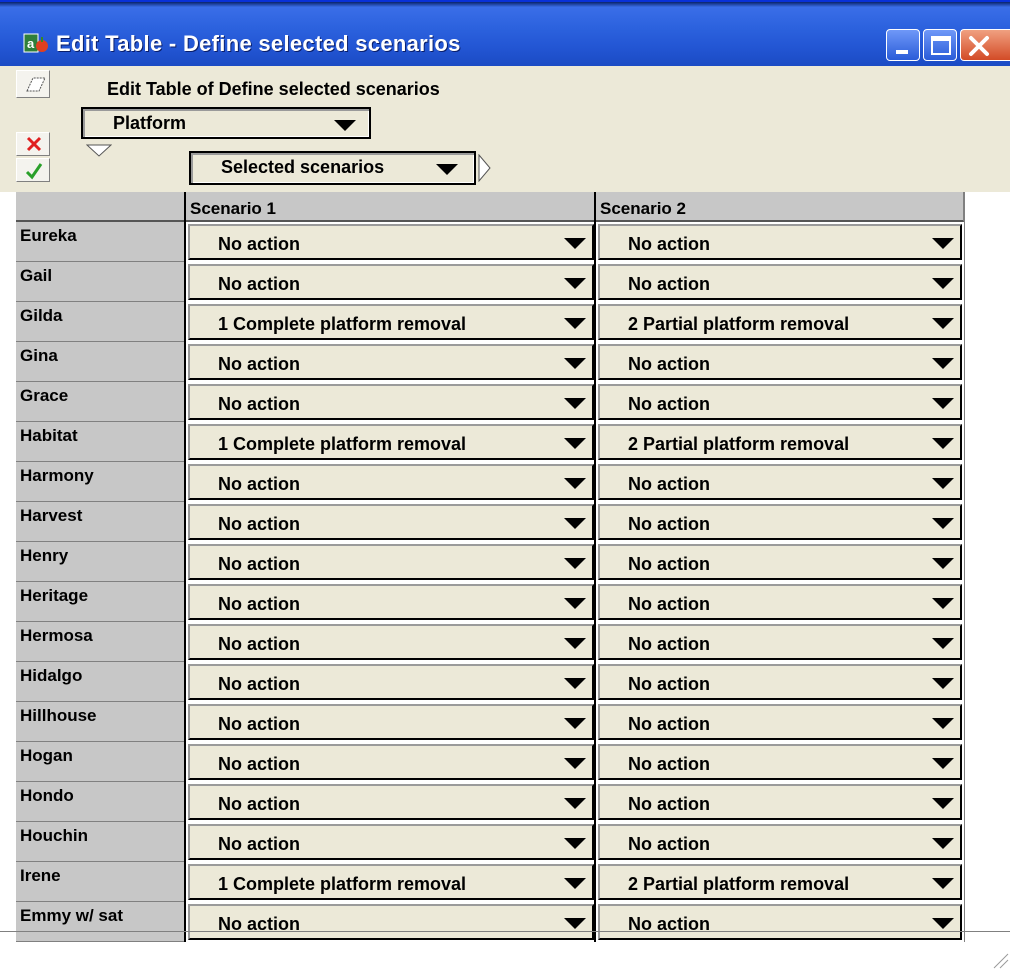  I want to click on row-header-cell: Hogan, so click(100, 762).